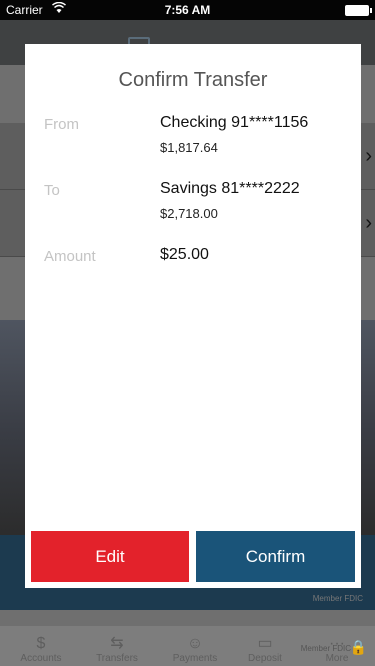  I want to click on payments-icon: ☺, so click(195, 643).